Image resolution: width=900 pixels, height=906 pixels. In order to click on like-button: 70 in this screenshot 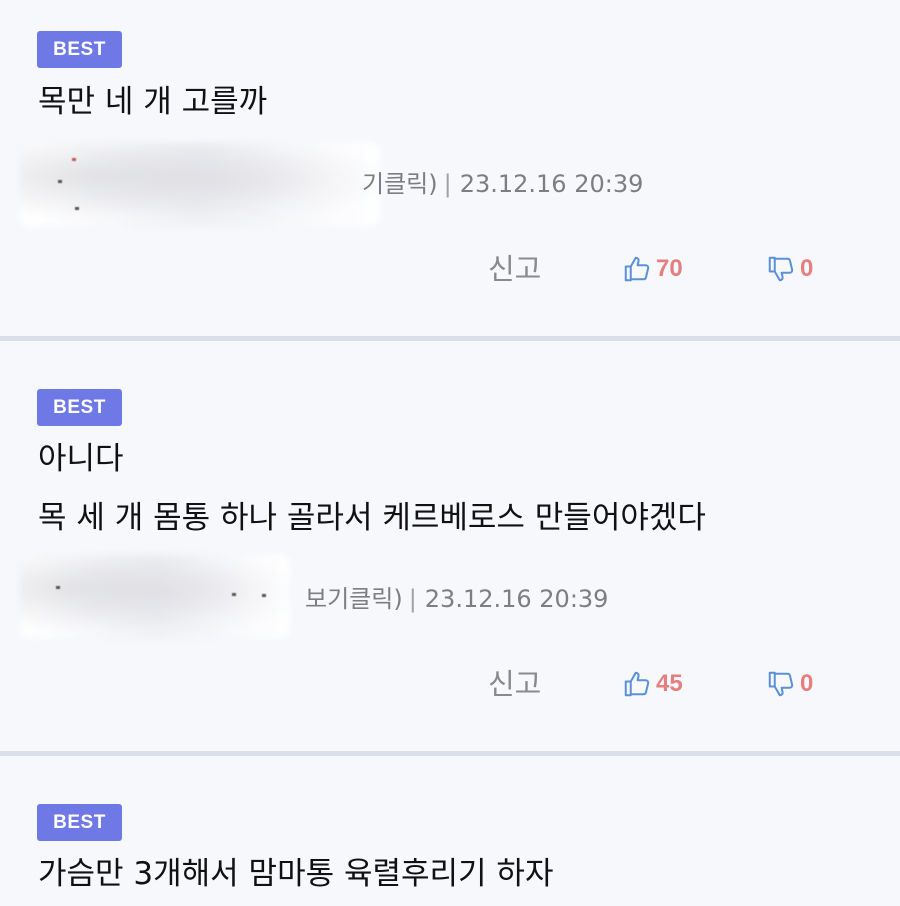, I will do `click(652, 269)`.